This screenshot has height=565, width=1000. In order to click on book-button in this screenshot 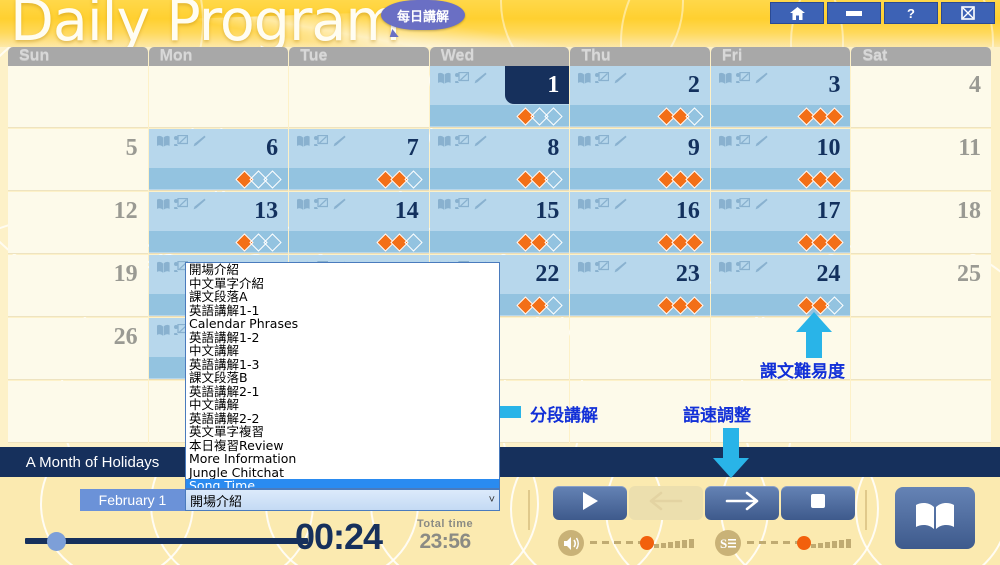, I will do `click(935, 518)`.